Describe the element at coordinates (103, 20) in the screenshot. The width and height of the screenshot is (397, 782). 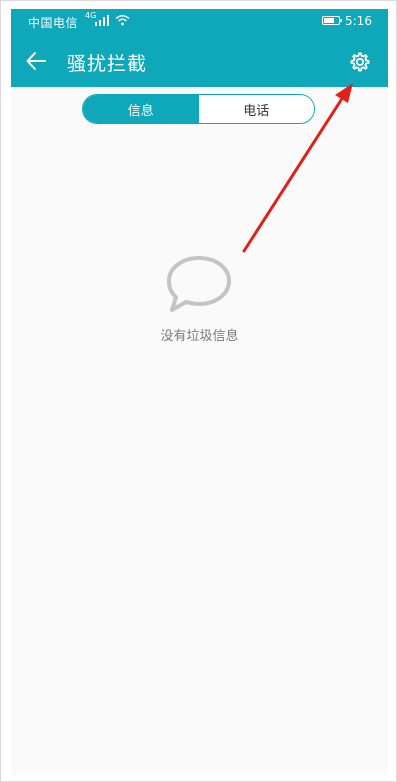
I see `signal-strength-icon` at that location.